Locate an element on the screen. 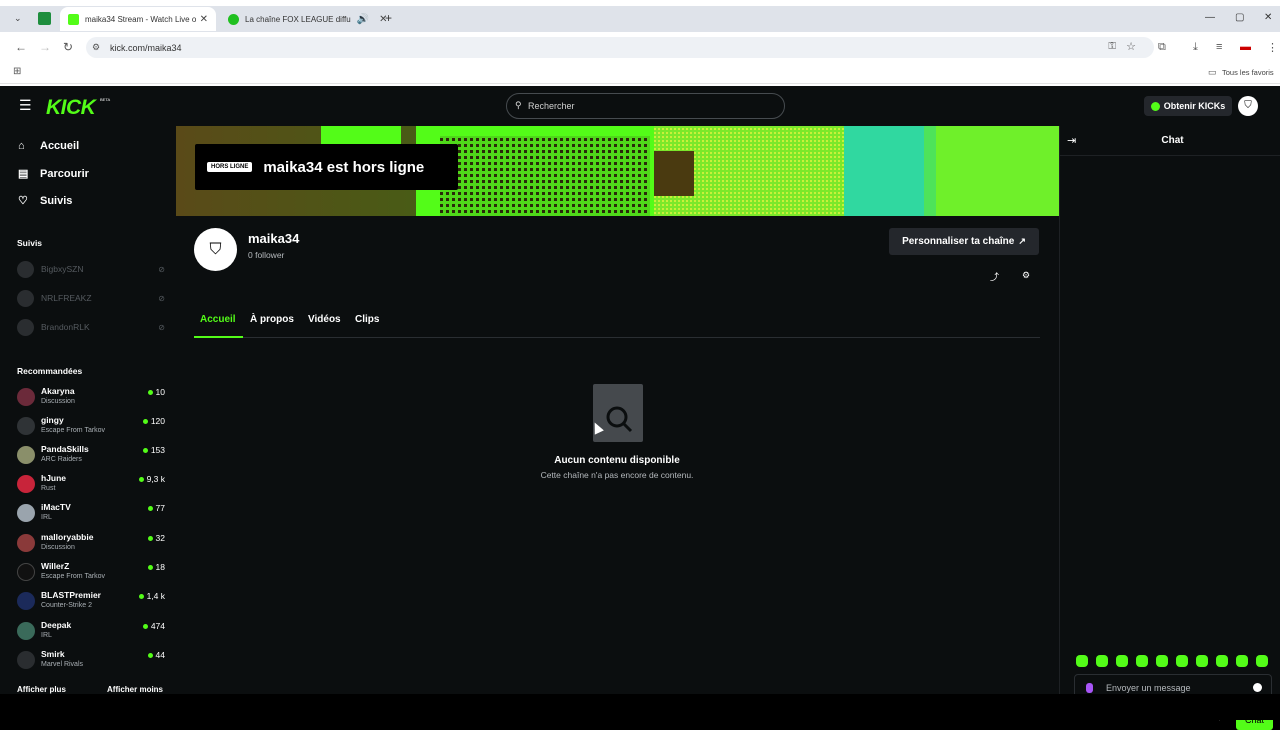 This screenshot has height=730, width=1280. browser-menu-icon: ⋮ is located at coordinates (1272, 47).